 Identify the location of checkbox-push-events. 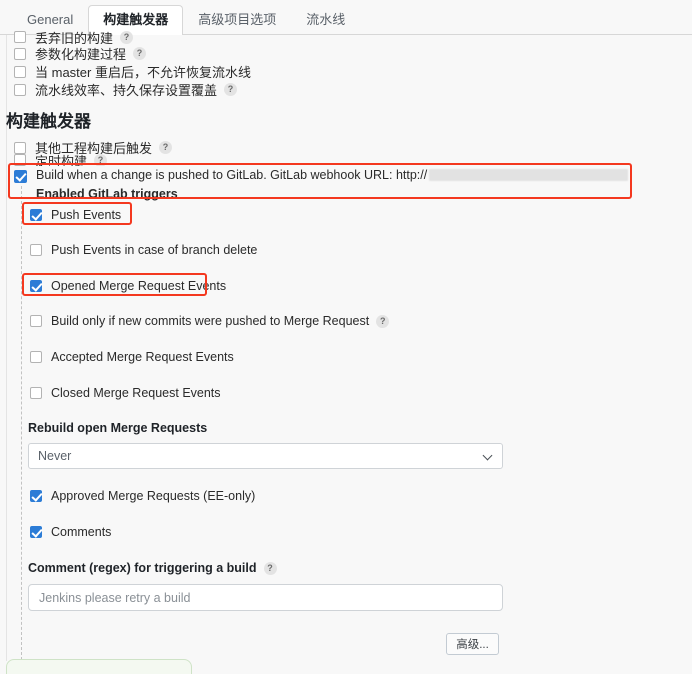
(36, 215).